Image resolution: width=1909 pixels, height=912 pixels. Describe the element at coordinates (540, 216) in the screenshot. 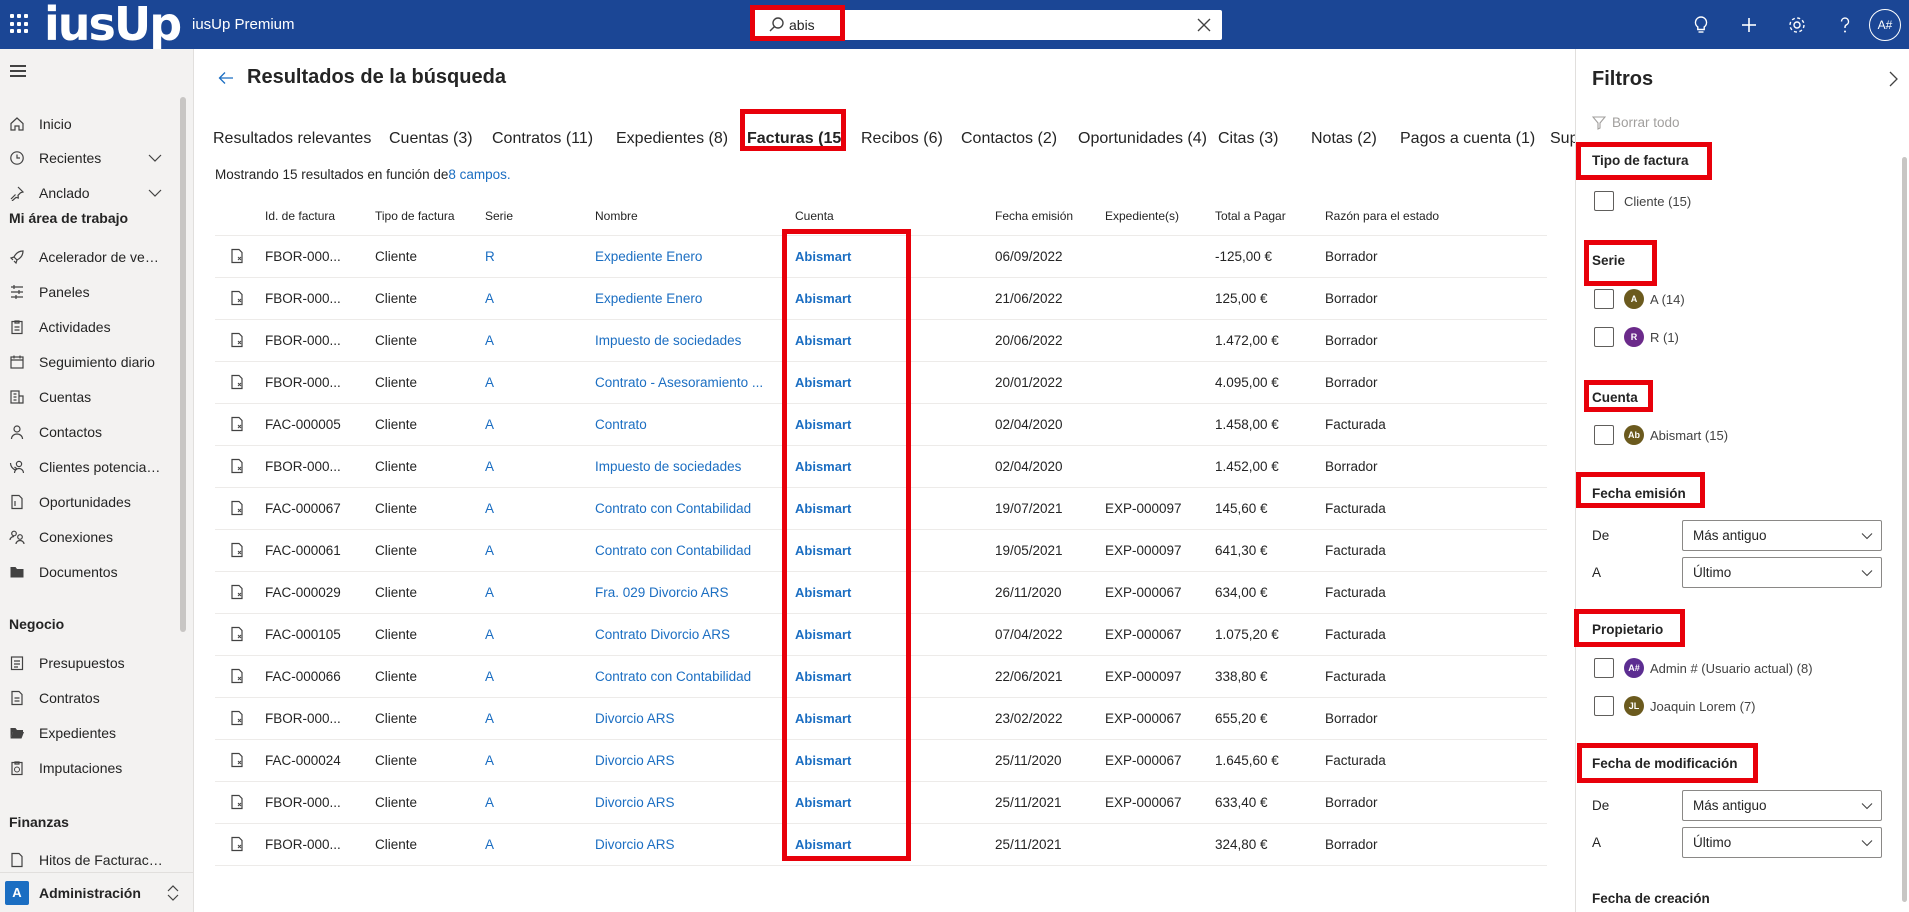

I see `column-header: Serie` at that location.